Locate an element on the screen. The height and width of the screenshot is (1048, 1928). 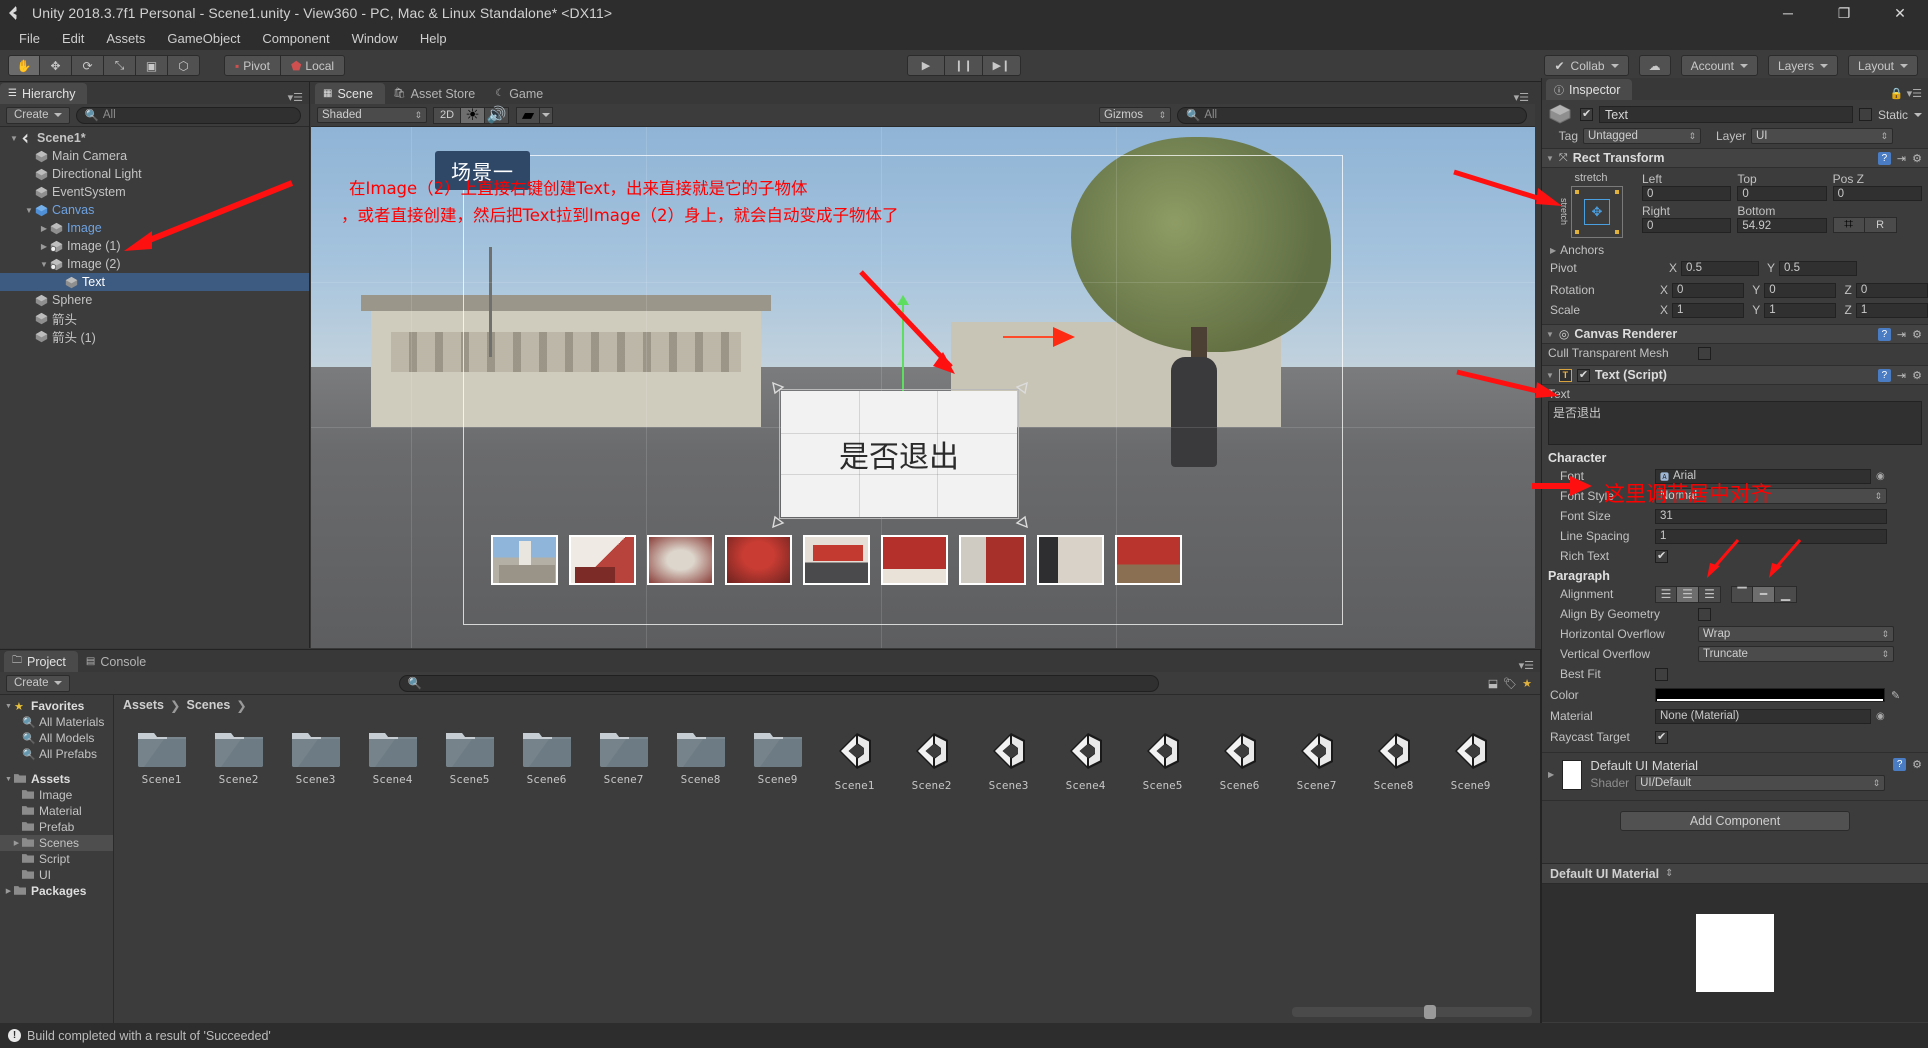
hierarchy-item-image-2: ▼ Image (2) is located at coordinates (154, 264).